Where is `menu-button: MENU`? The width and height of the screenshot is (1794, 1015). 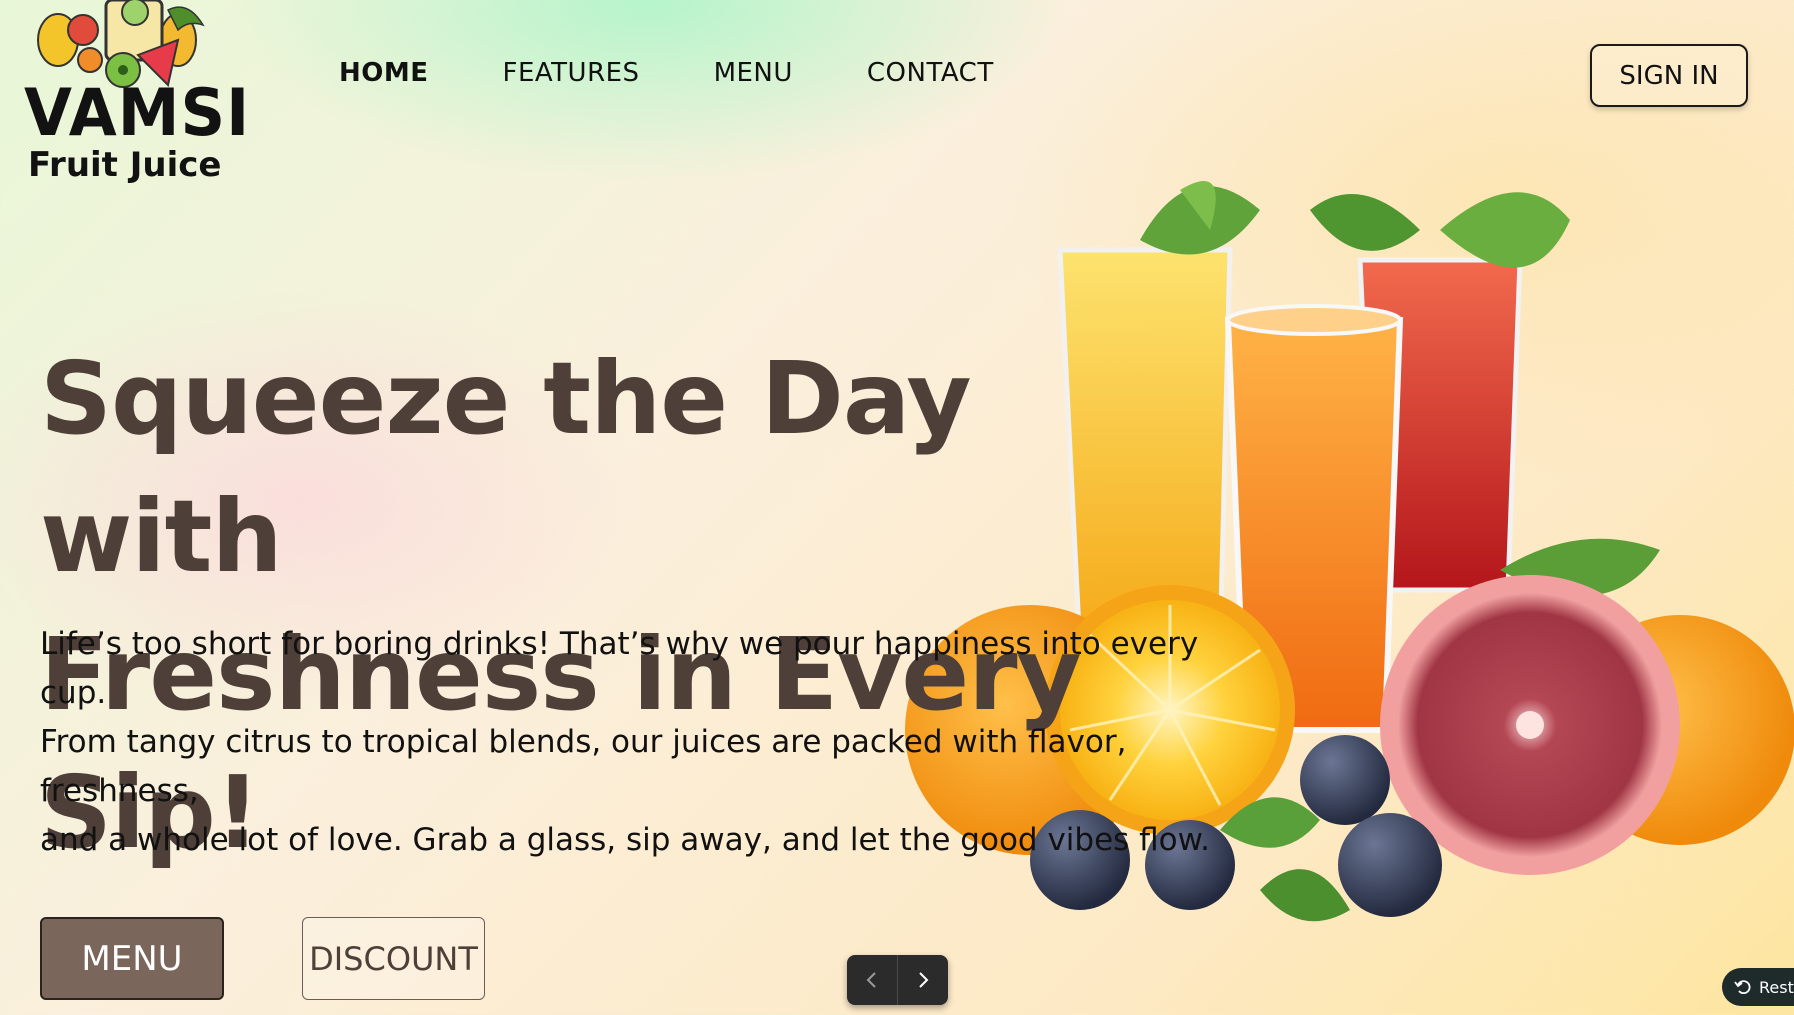 menu-button: MENU is located at coordinates (132, 958).